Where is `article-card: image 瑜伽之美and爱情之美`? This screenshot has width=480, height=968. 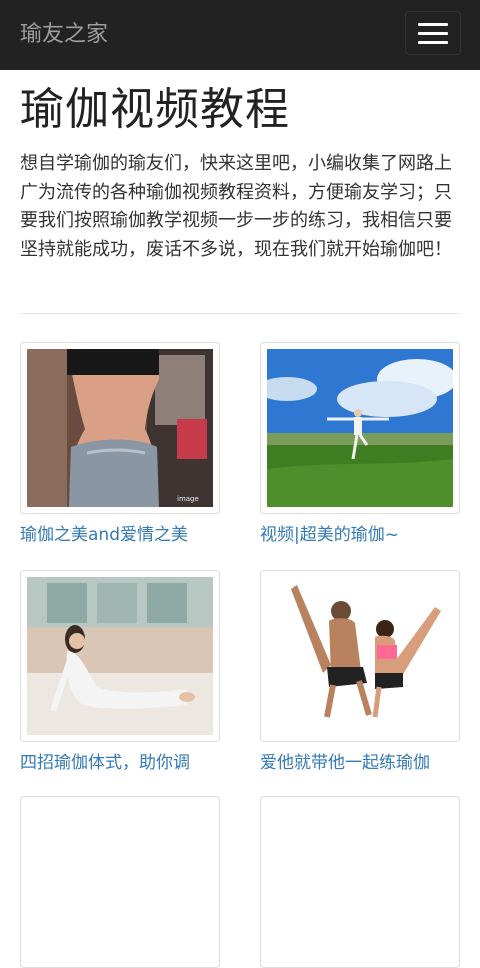
article-card: image 瑜伽之美and爱情之美 is located at coordinates (120, 444).